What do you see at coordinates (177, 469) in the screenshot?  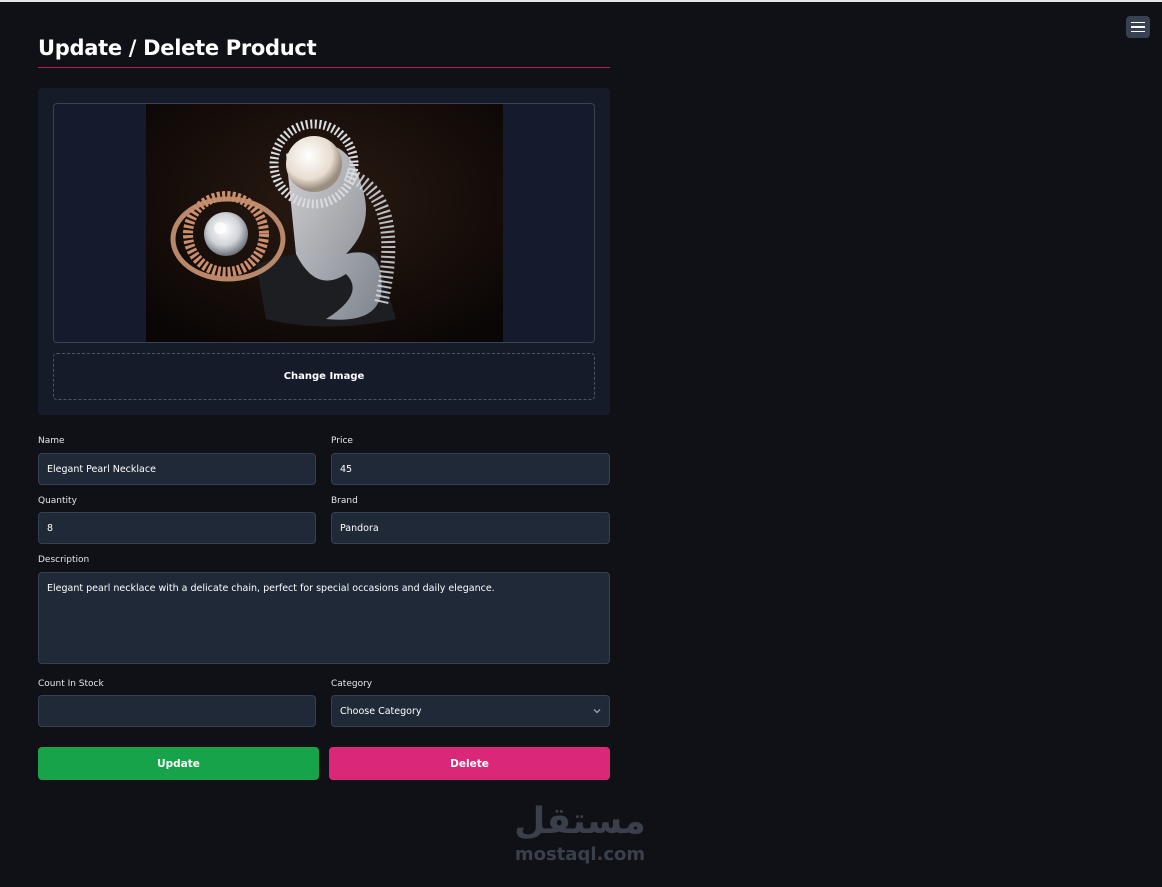 I see `name-input: Elegant Pearl Necklace` at bounding box center [177, 469].